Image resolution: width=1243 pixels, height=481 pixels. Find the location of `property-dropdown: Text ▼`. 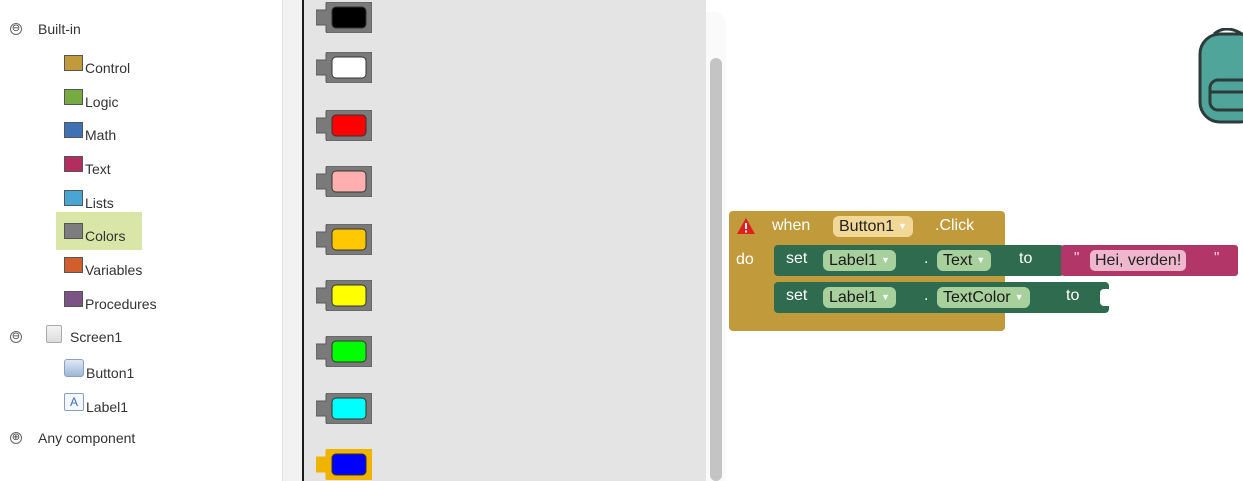

property-dropdown: Text ▼ is located at coordinates (964, 260).